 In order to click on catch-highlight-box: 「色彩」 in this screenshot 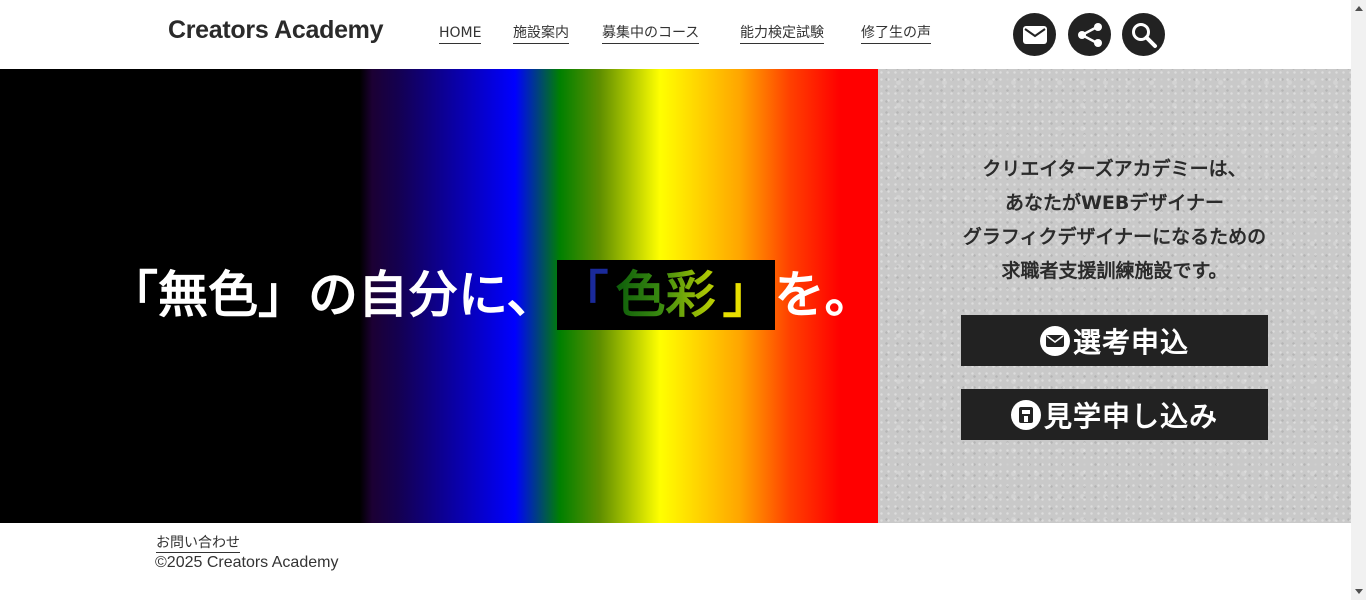, I will do `click(665, 295)`.